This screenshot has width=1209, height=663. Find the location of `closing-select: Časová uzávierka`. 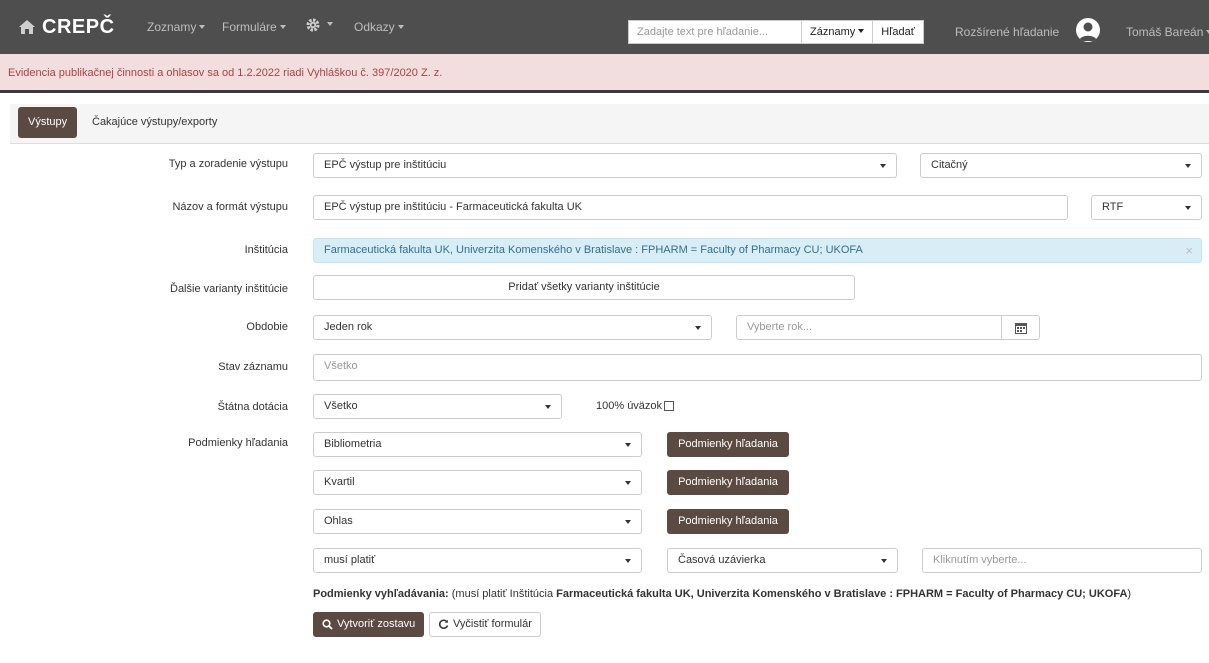

closing-select: Časová uzávierka is located at coordinates (782, 560).